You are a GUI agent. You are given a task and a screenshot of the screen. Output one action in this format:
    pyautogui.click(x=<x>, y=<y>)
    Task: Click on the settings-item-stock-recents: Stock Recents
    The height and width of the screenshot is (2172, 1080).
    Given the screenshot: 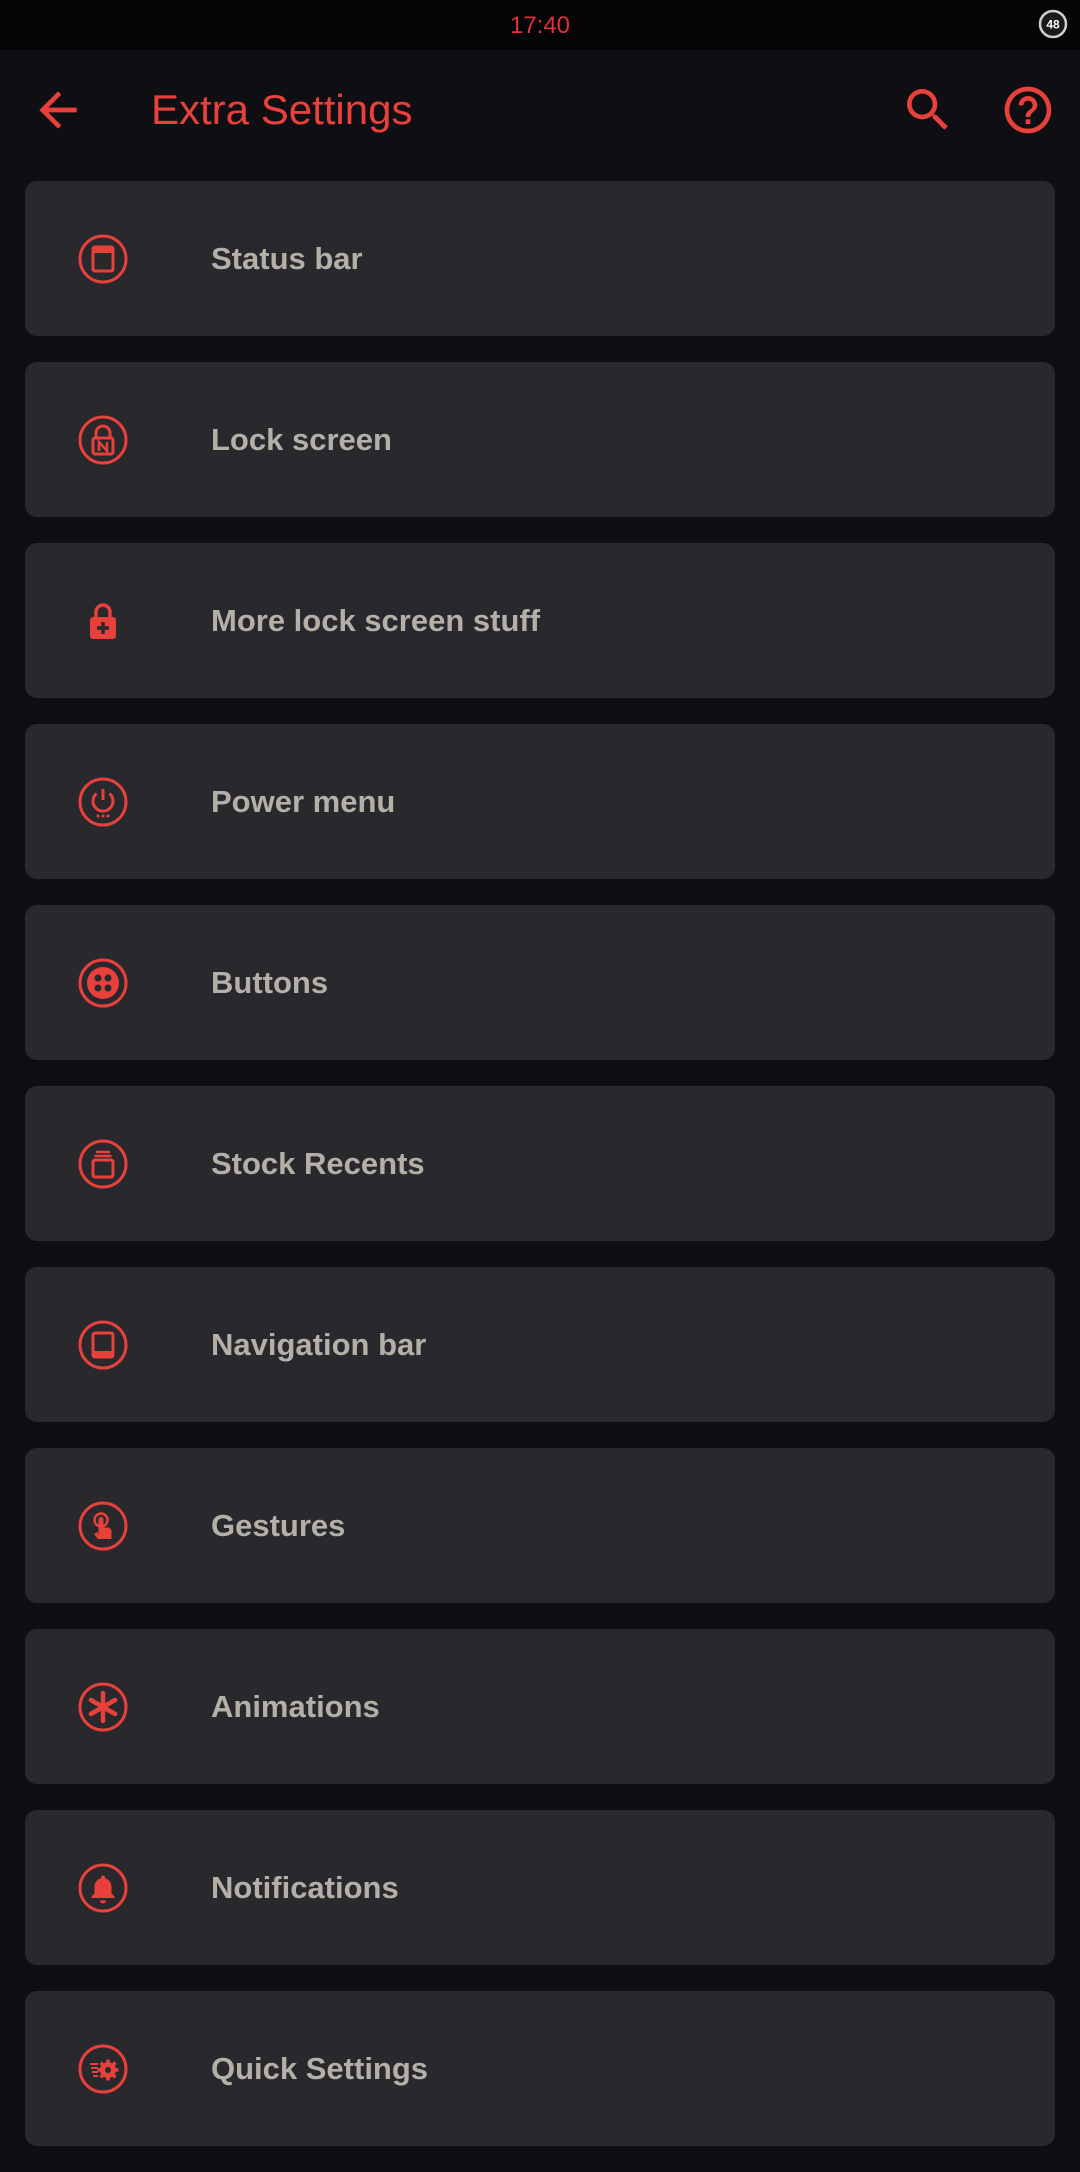 What is the action you would take?
    pyautogui.click(x=540, y=1163)
    